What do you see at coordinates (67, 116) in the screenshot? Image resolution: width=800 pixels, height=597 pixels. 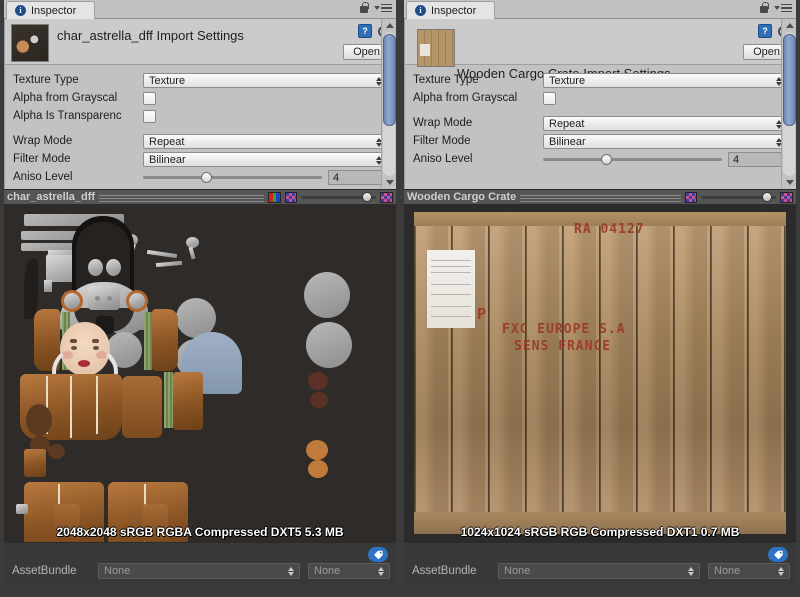 I see `field-label: Alpha Is Transparenc` at bounding box center [67, 116].